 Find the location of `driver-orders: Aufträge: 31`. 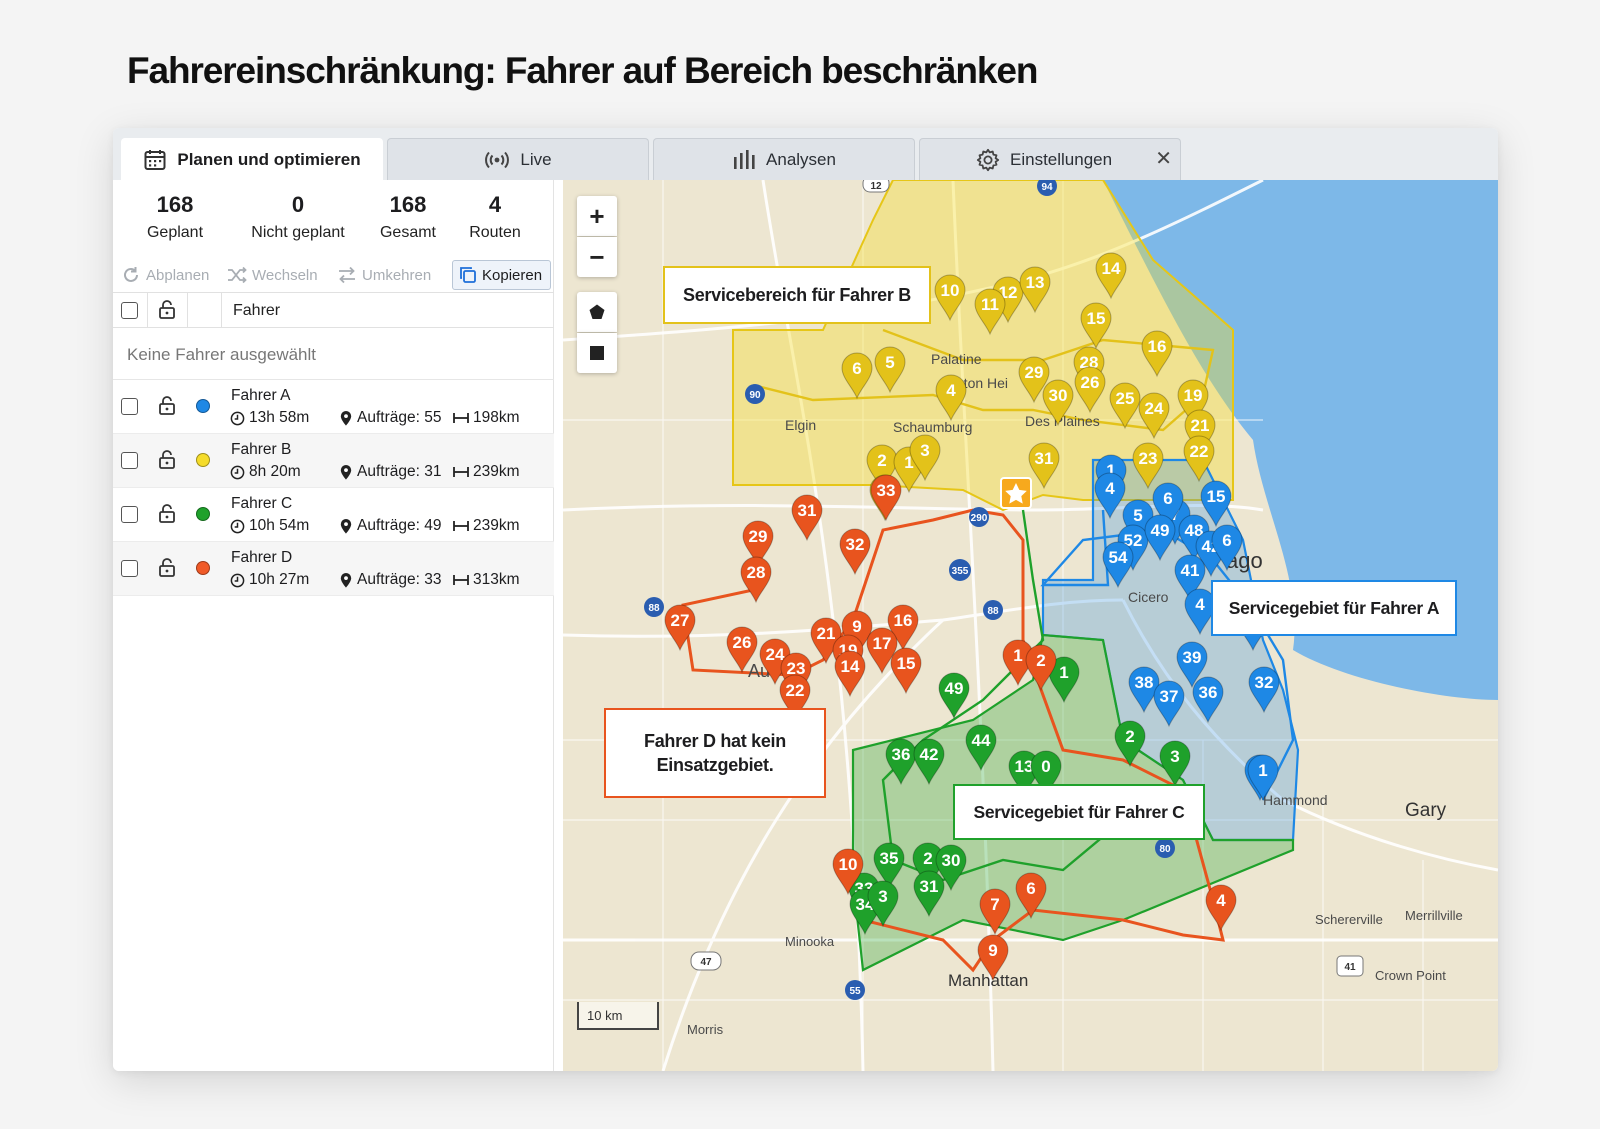

driver-orders: Aufträge: 31 is located at coordinates (390, 472).